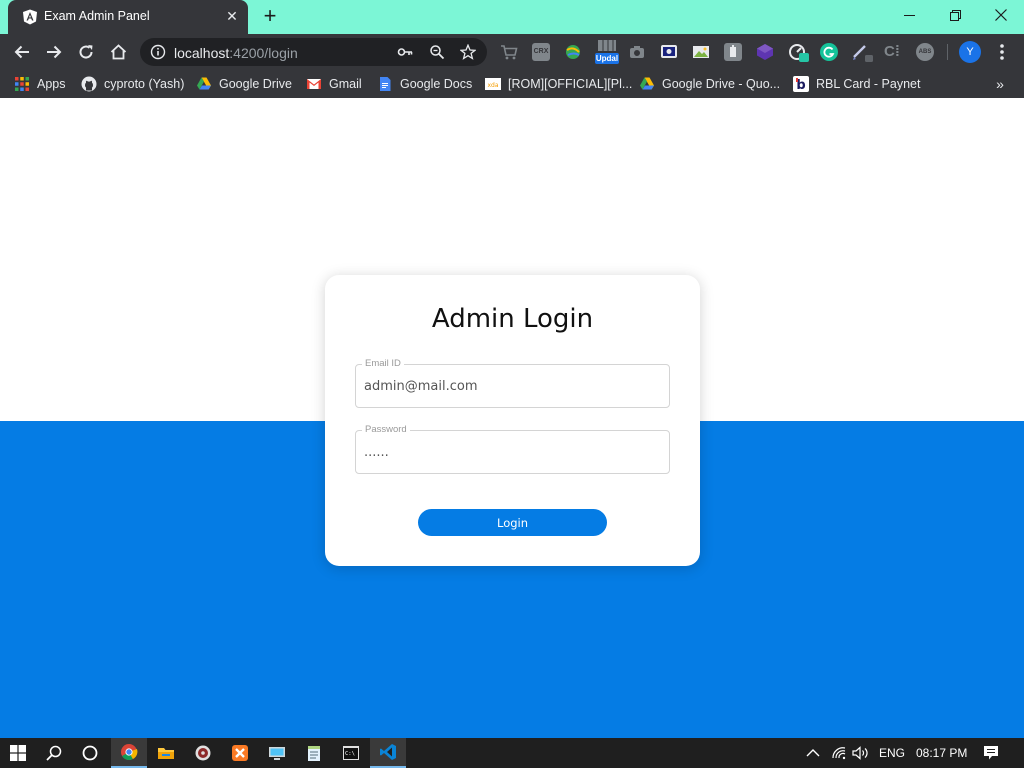 The image size is (1024, 768). What do you see at coordinates (144, 84) in the screenshot?
I see `bookmark-label: cyproto (Yash)` at bounding box center [144, 84].